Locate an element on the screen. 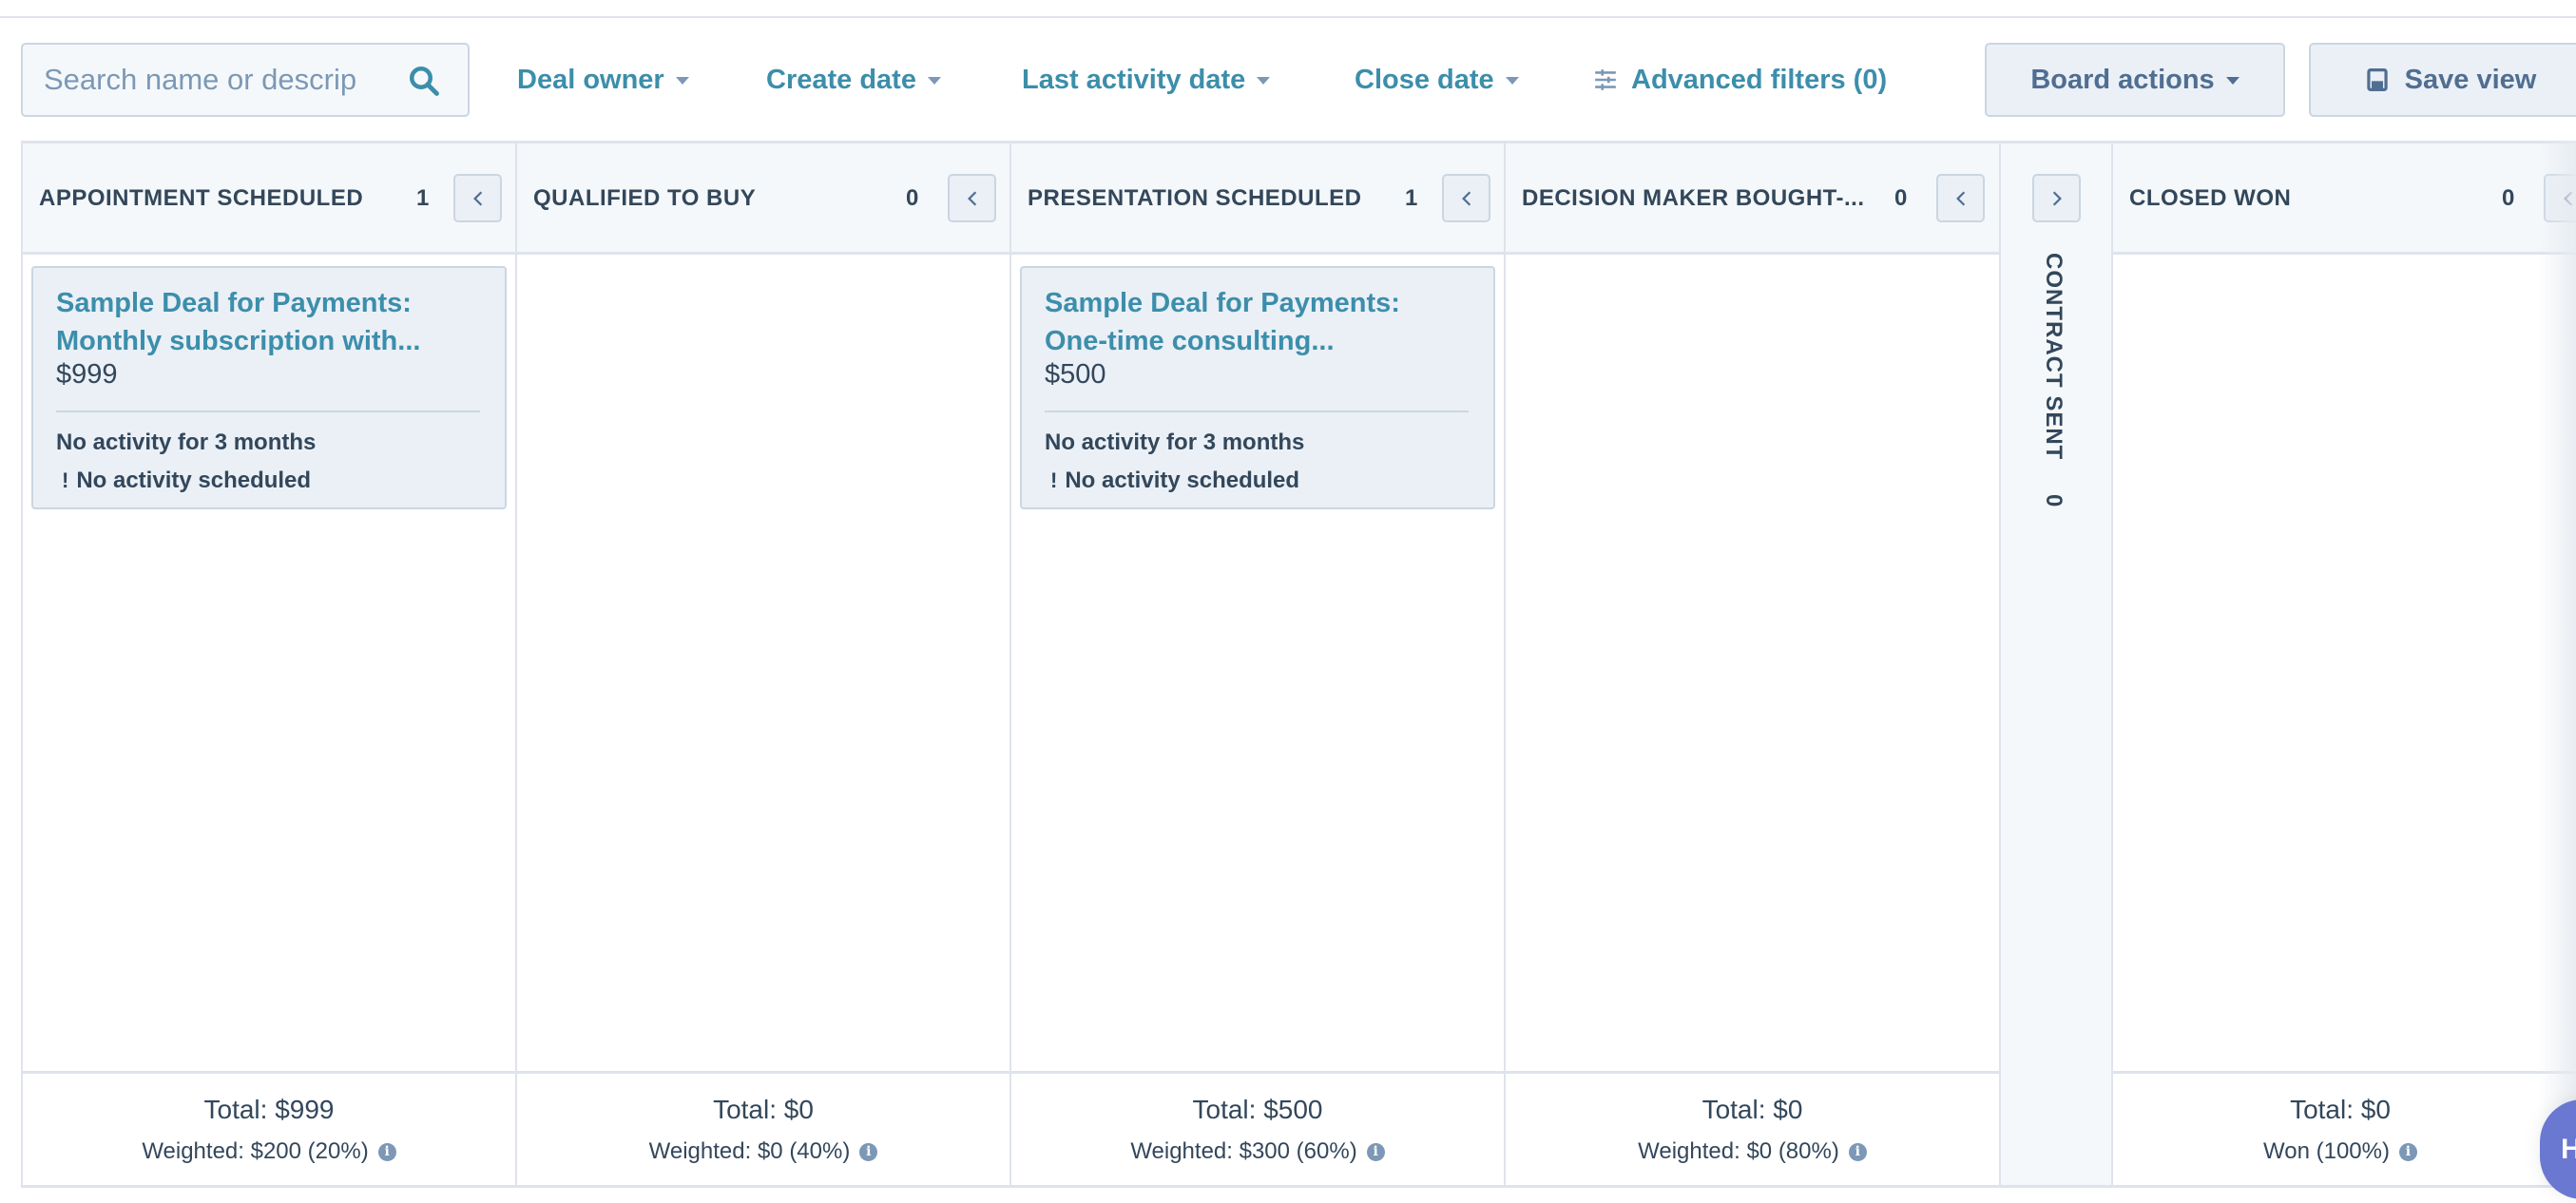 This screenshot has height=1203, width=2576. column-header: PRESENTATION SCHEDULED 1 is located at coordinates (1257, 199).